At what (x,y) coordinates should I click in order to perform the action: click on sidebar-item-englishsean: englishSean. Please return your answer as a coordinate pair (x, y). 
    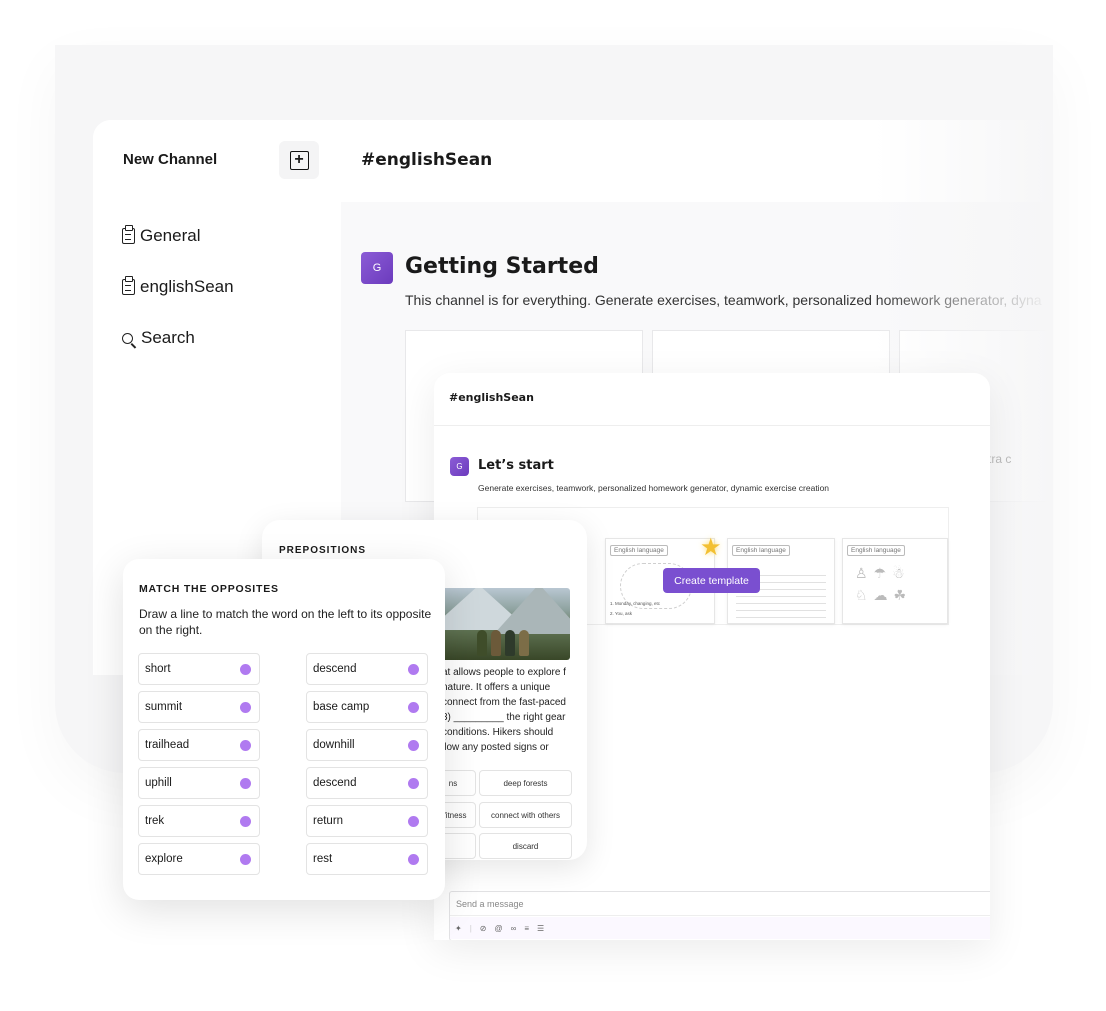
    Looking at the image, I should click on (178, 286).